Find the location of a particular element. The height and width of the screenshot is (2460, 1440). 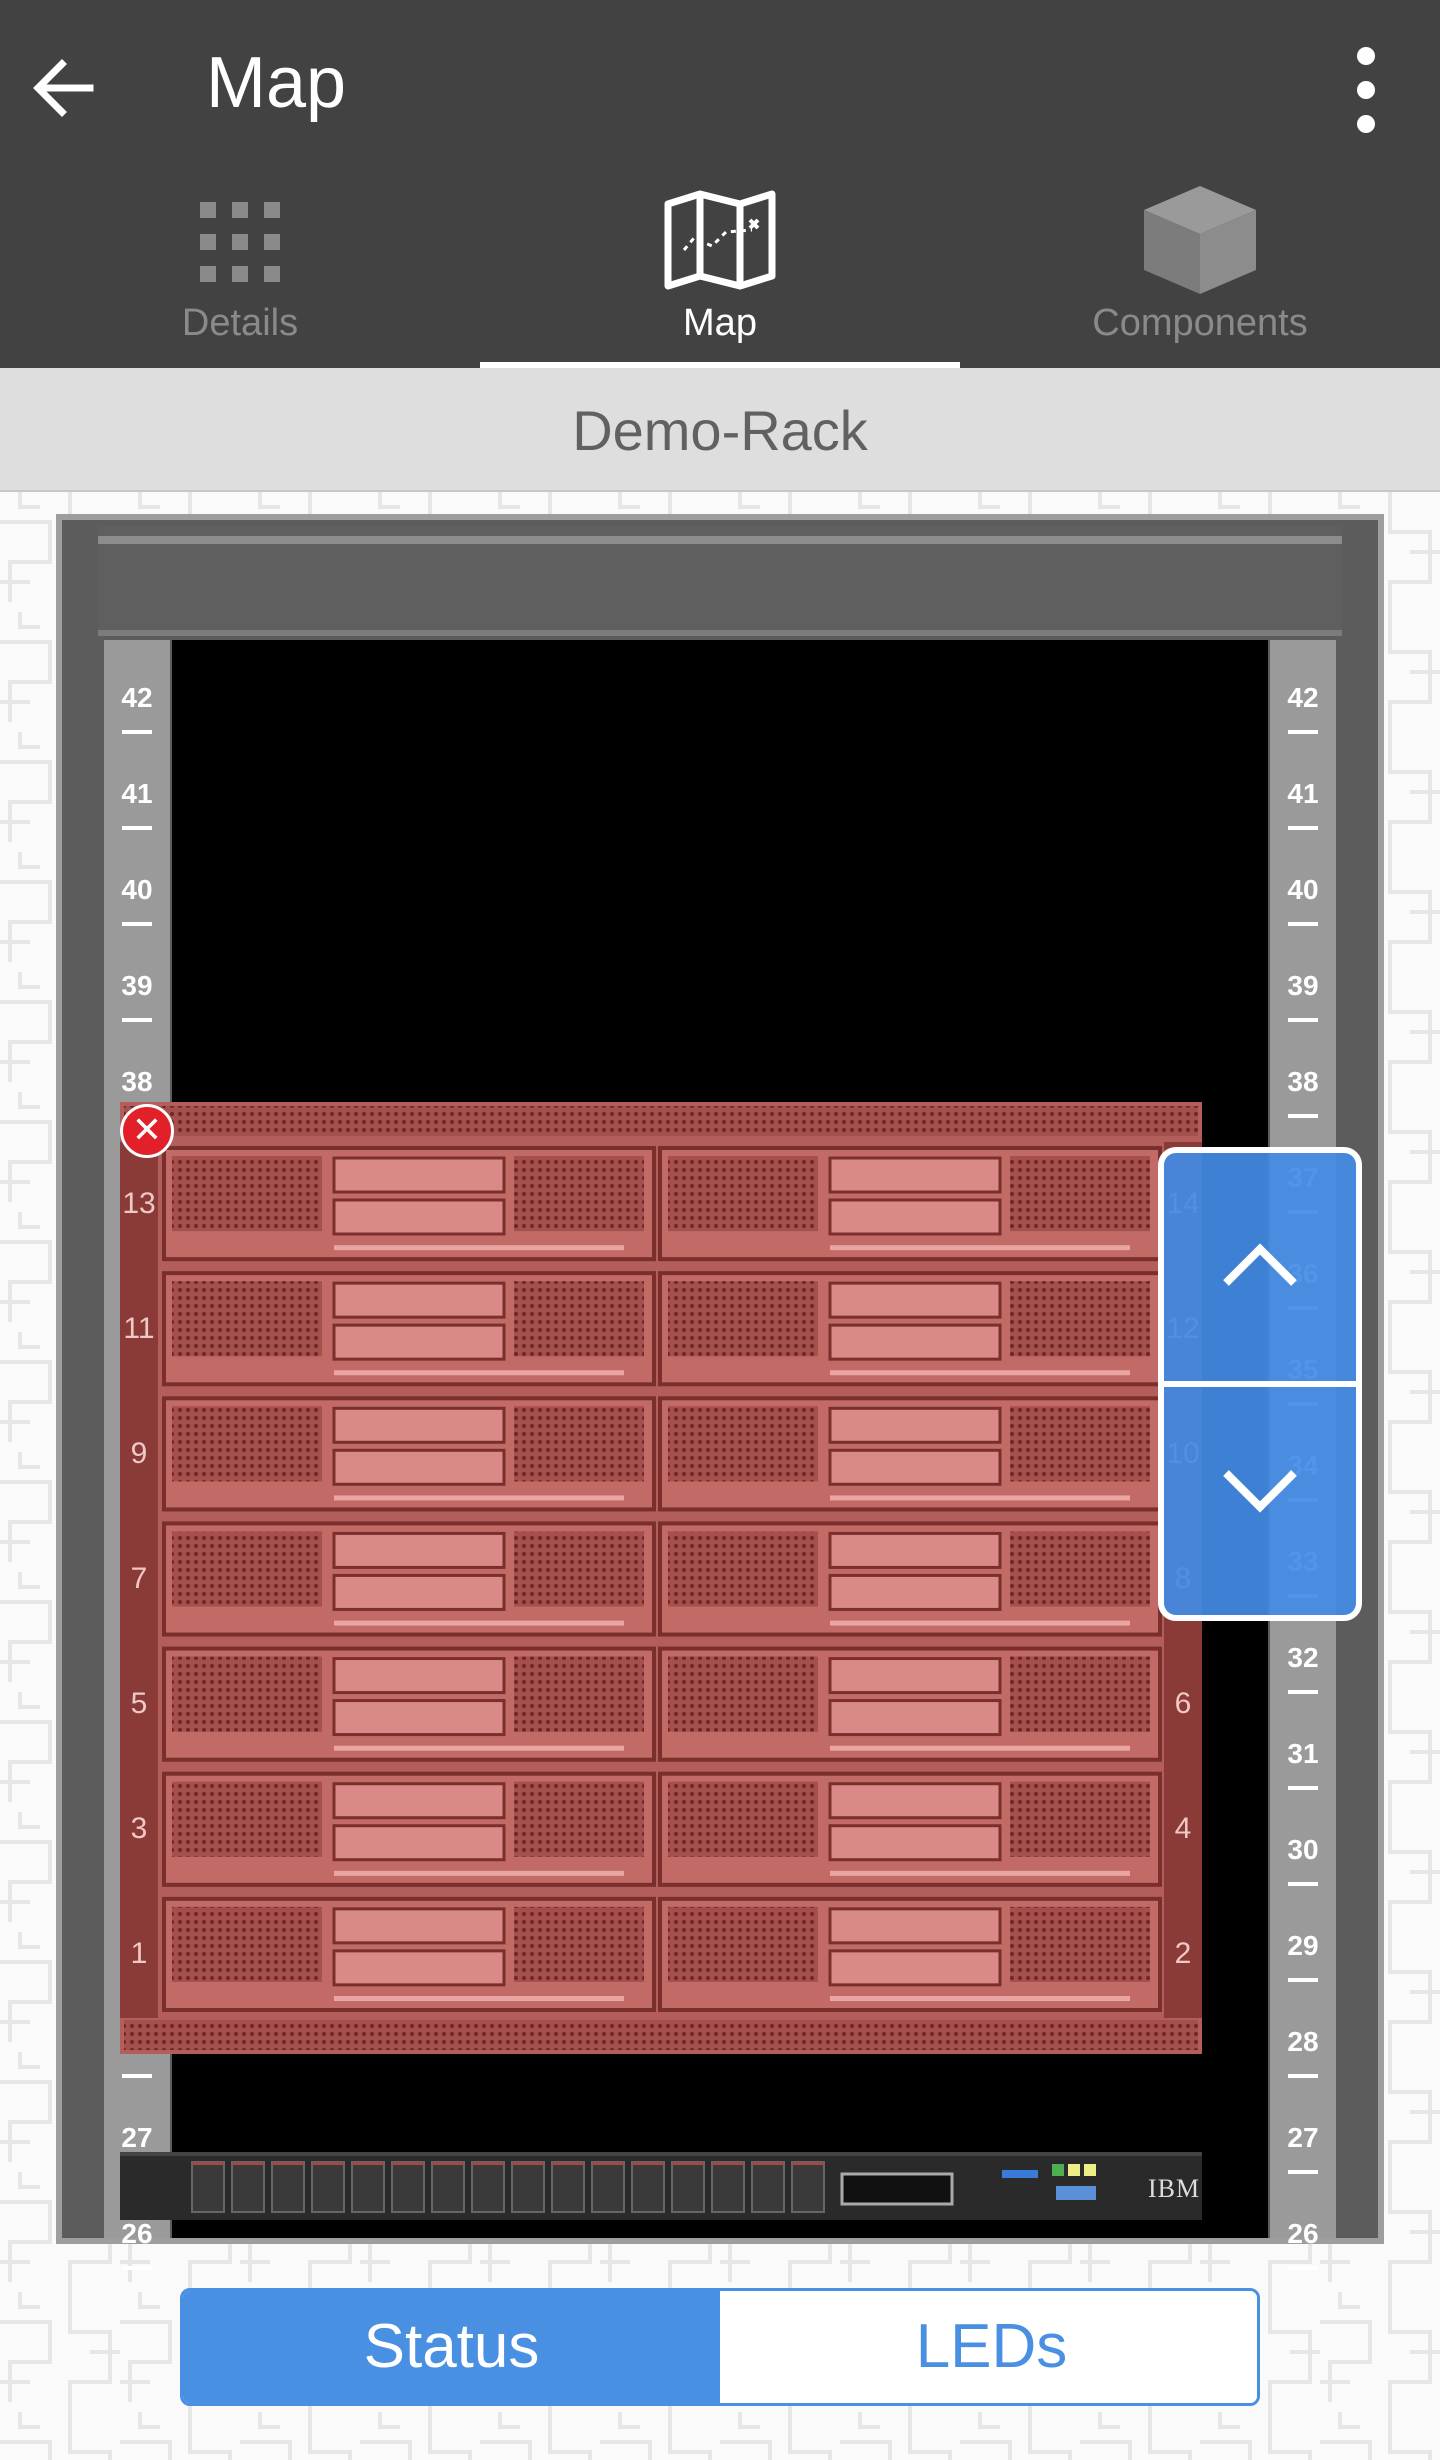

bay-number-left: 13 is located at coordinates (139, 1203).